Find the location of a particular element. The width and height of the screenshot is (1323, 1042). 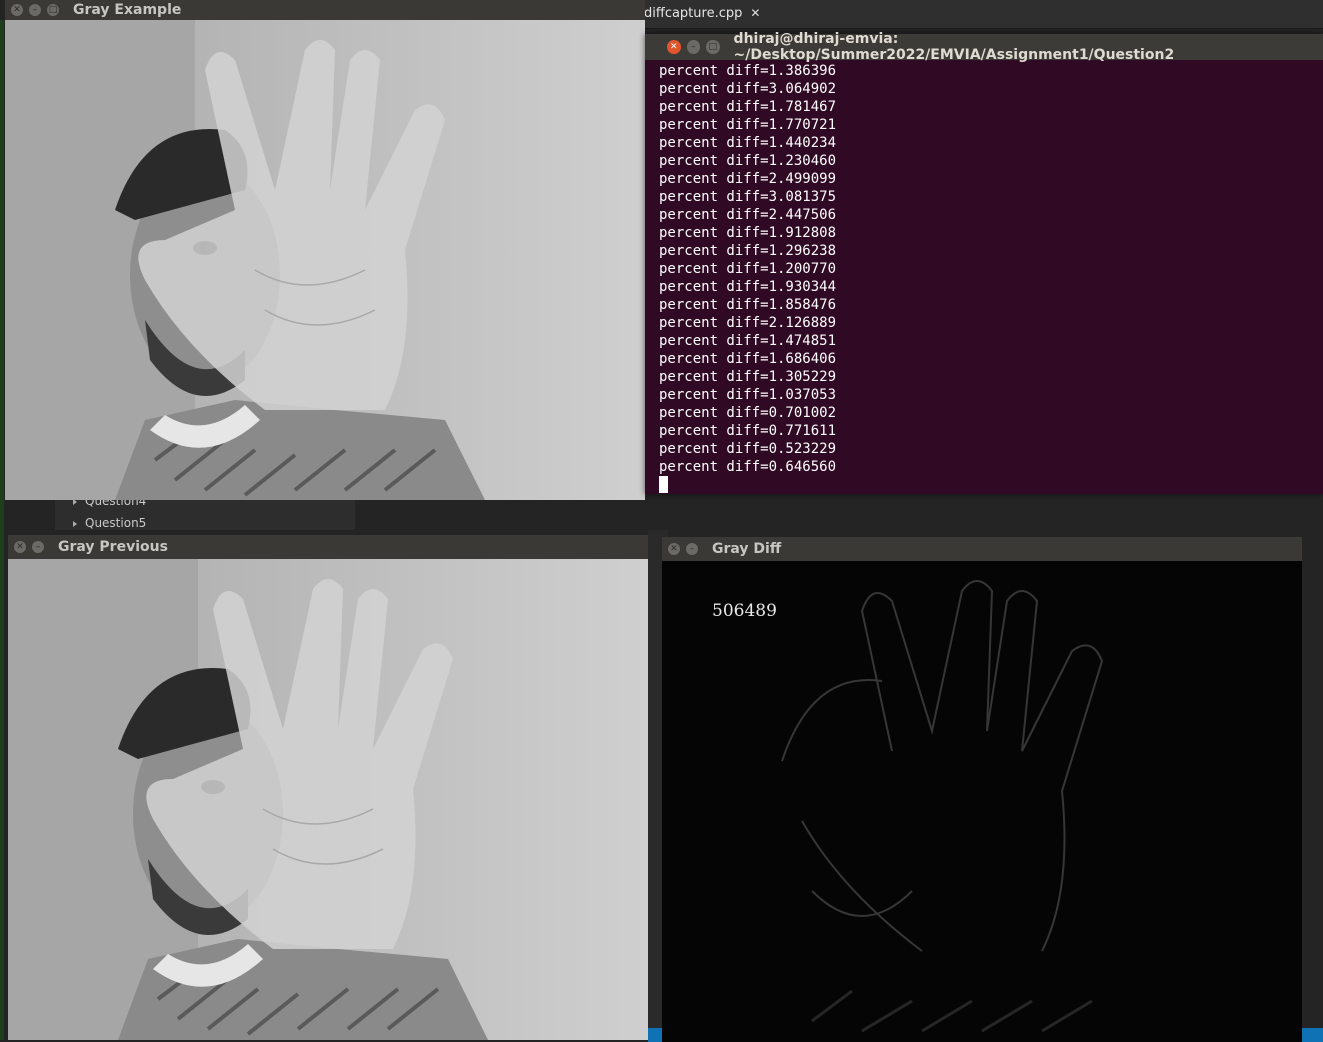

terminal-line: percent diff=1.770721 is located at coordinates (748, 125).